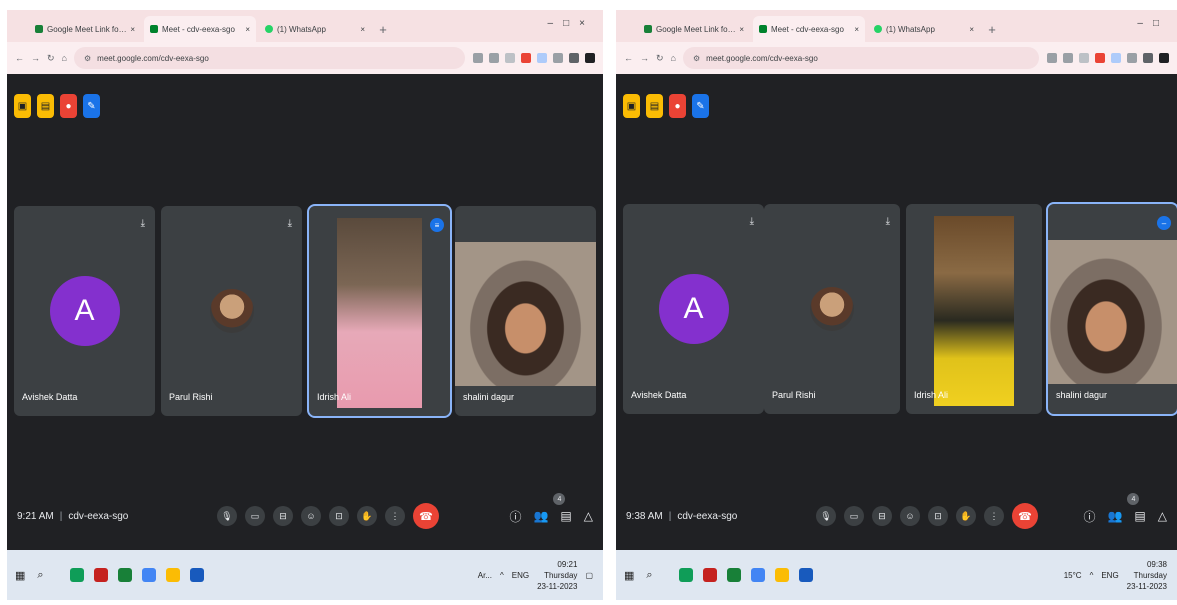 This screenshot has height=605, width=1177. What do you see at coordinates (757, 575) in the screenshot?
I see `chrome-icon` at bounding box center [757, 575].